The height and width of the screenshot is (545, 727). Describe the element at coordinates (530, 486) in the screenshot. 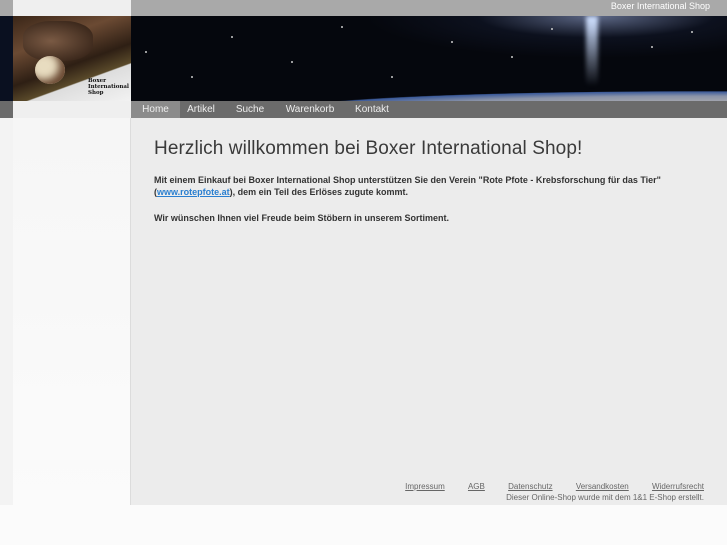

I see `footer-link-datenschutz: Datenschutz` at that location.